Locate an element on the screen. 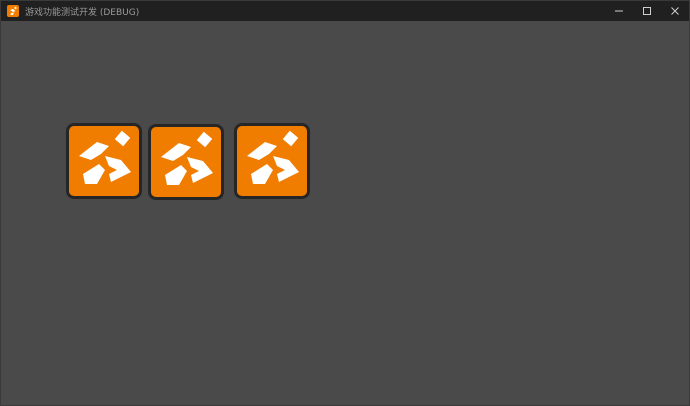  minimize-icon is located at coordinates (619, 11).